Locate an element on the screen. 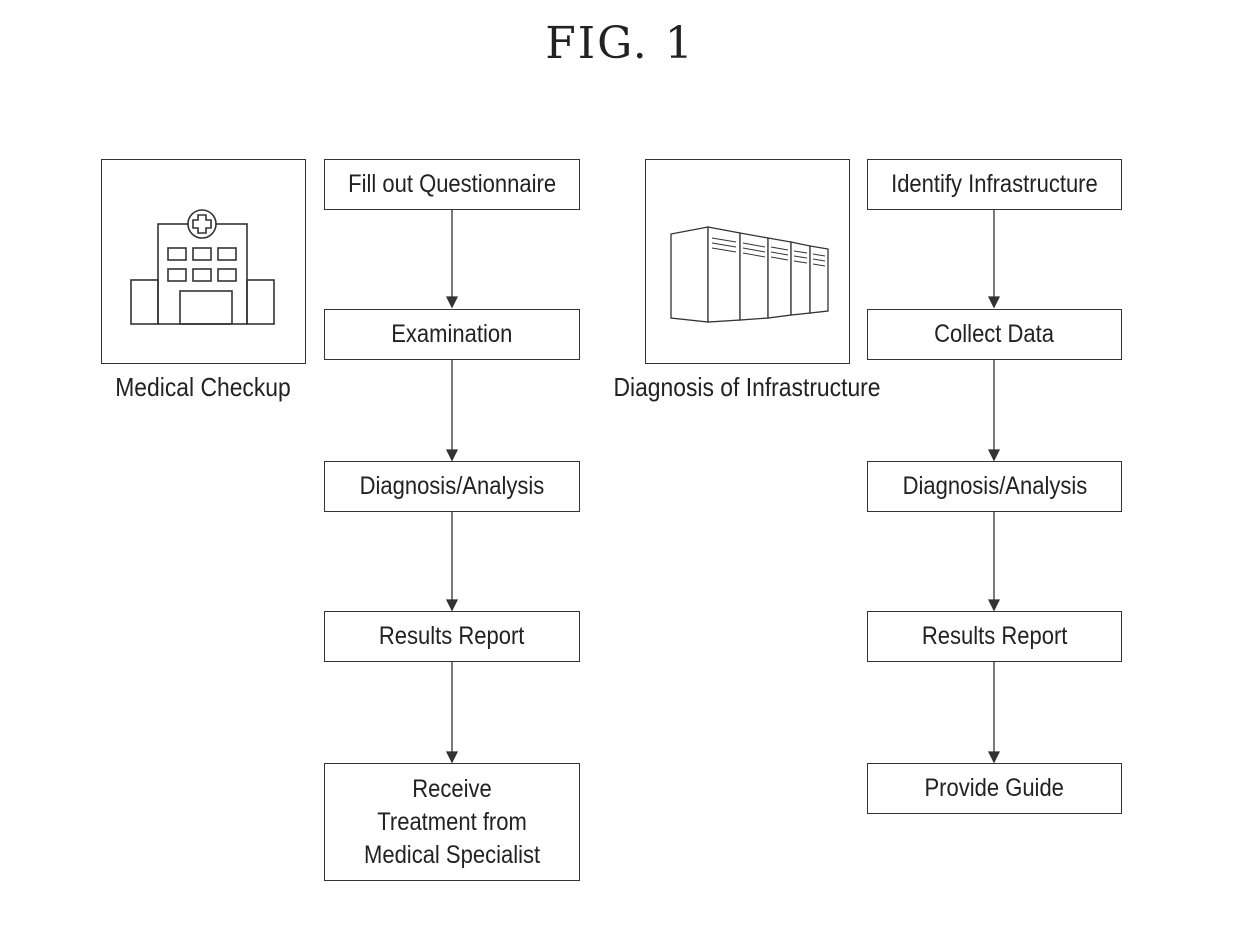 This screenshot has width=1240, height=930. step-provide-guide: Provide Guide is located at coordinates (994, 788).